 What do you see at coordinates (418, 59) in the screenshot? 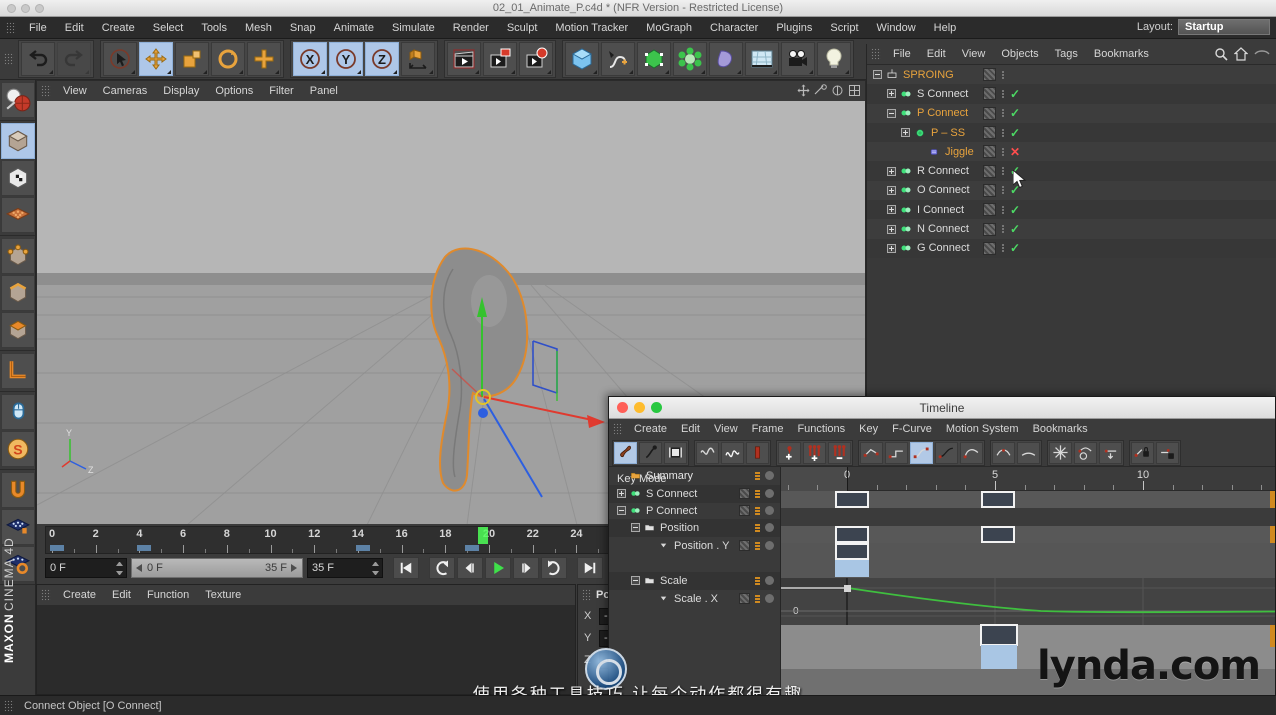
I see `world-object-coordinate-toggle` at bounding box center [418, 59].